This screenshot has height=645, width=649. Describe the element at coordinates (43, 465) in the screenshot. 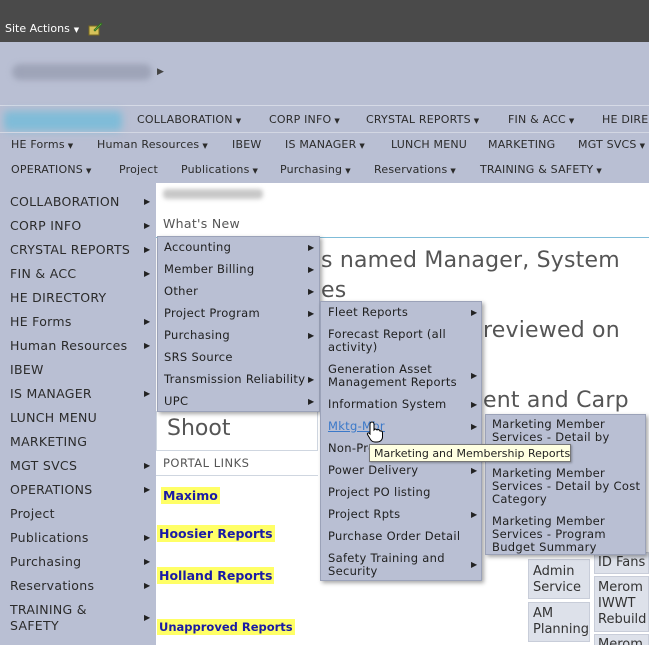

I see `sidebar-item-mgt-svcs: MGT SVCS` at that location.